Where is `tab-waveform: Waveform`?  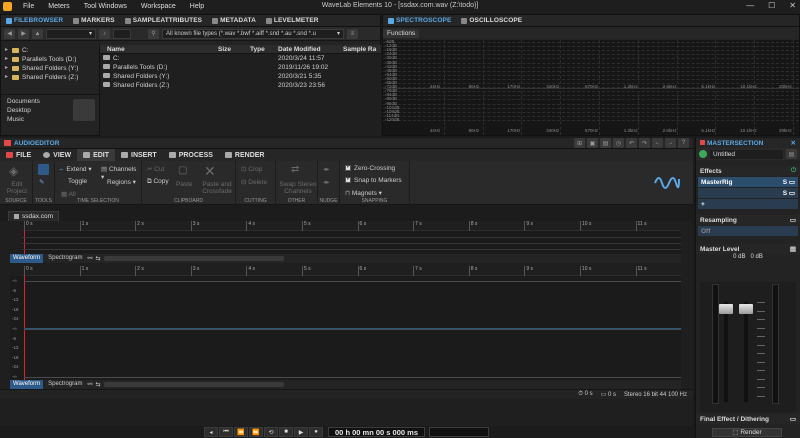
tab-waveform: Waveform is located at coordinates (27, 384).